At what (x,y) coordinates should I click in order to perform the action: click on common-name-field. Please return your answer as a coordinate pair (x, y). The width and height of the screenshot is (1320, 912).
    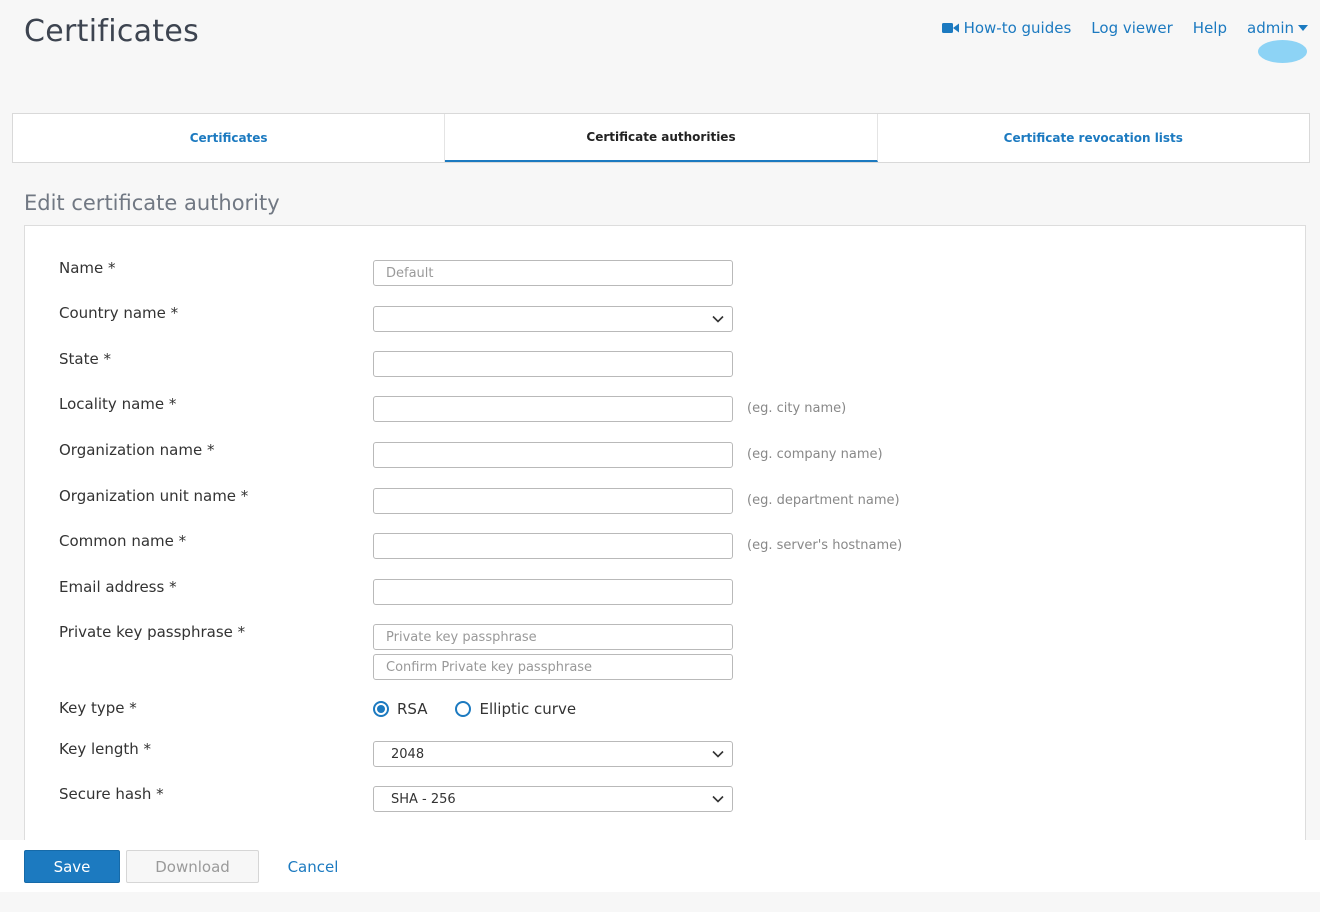
    Looking at the image, I should click on (553, 546).